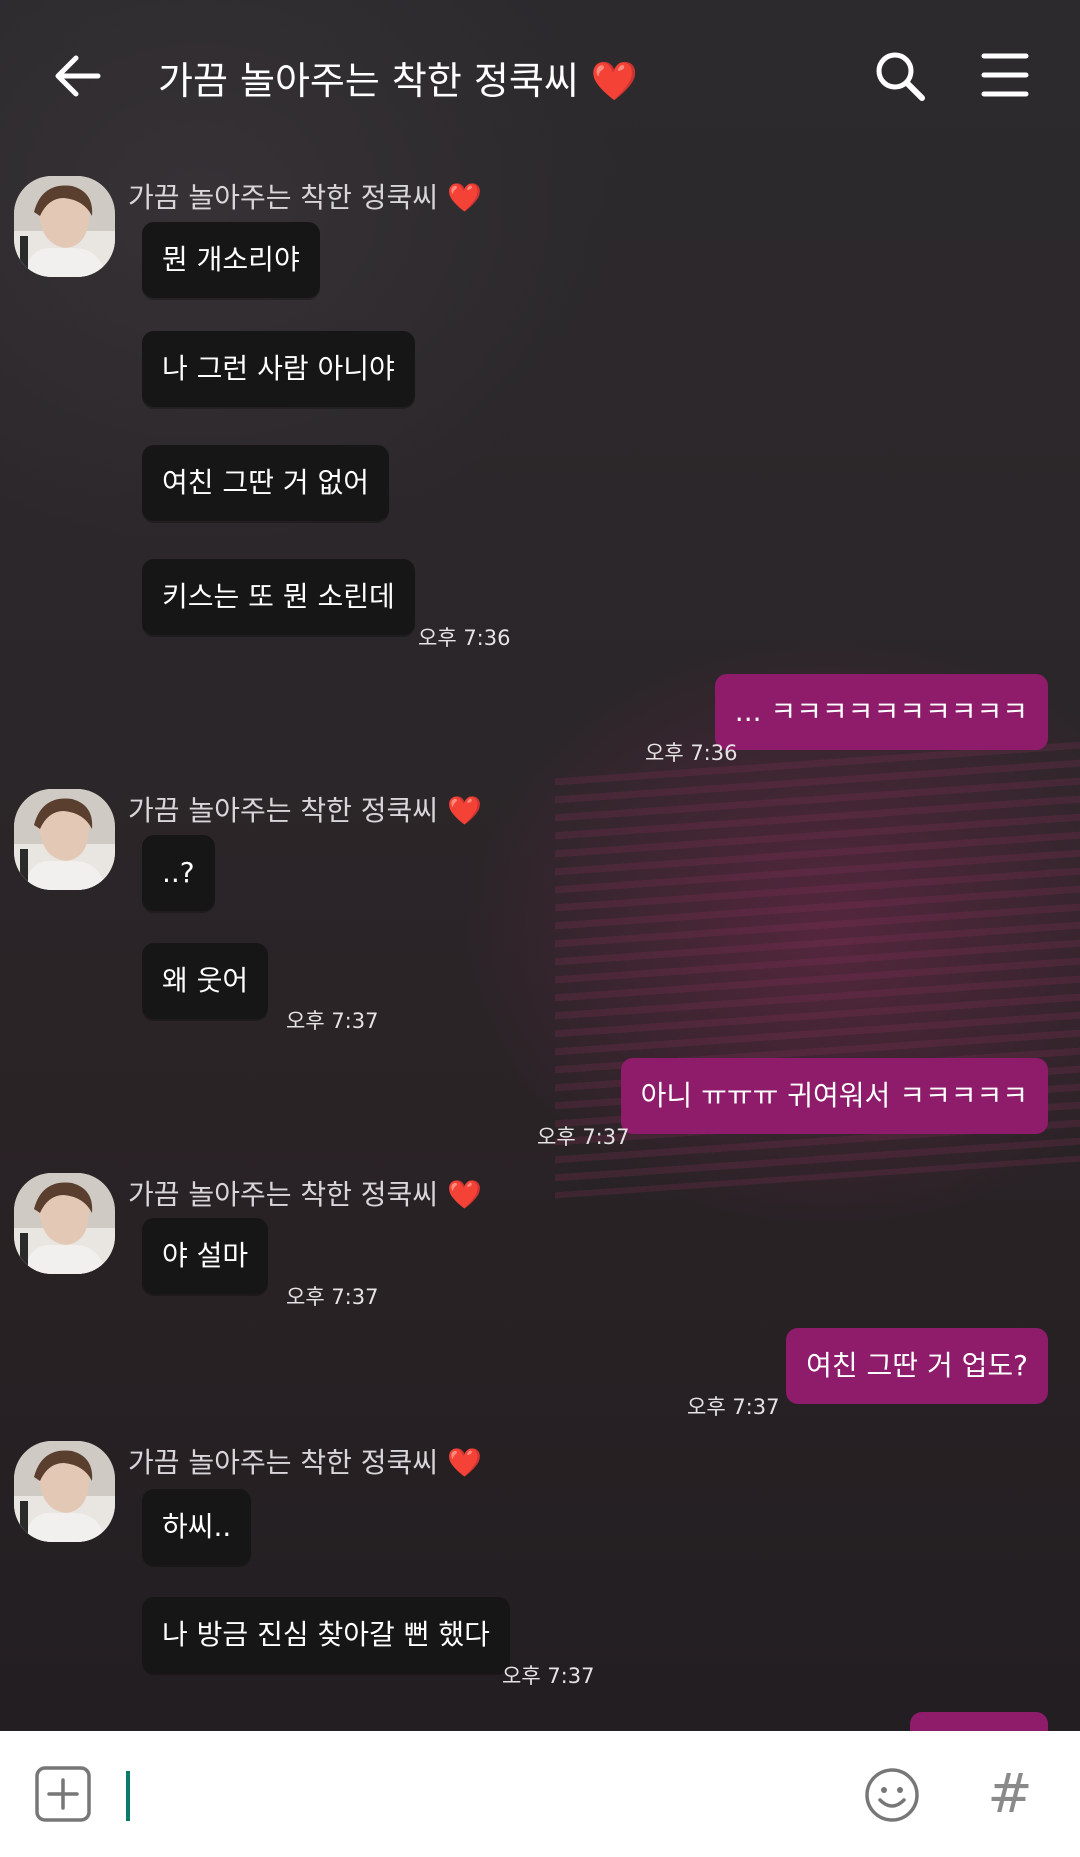 This screenshot has width=1080, height=1857. I want to click on incoming-message: 여친 그딴 거 없어, so click(266, 483).